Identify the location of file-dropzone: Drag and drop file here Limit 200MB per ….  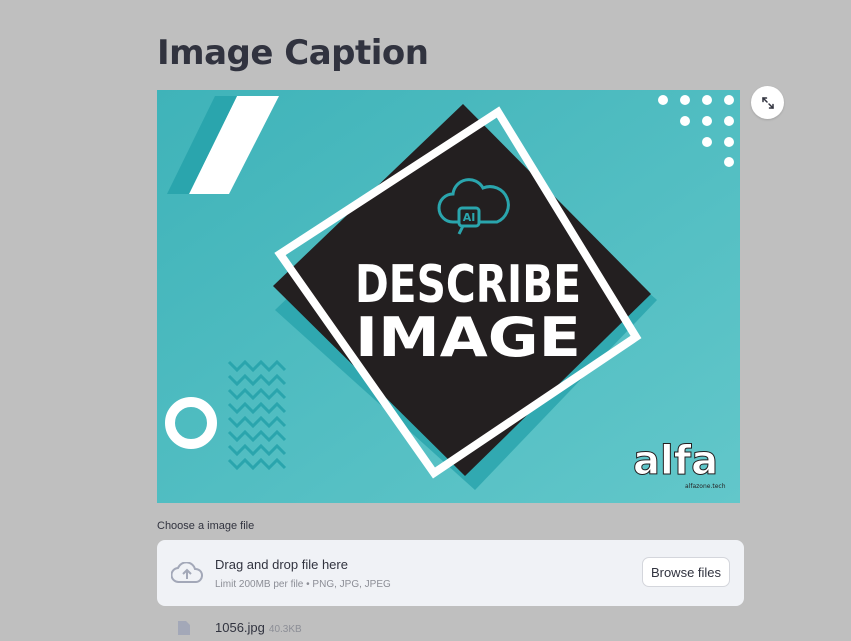
(450, 573).